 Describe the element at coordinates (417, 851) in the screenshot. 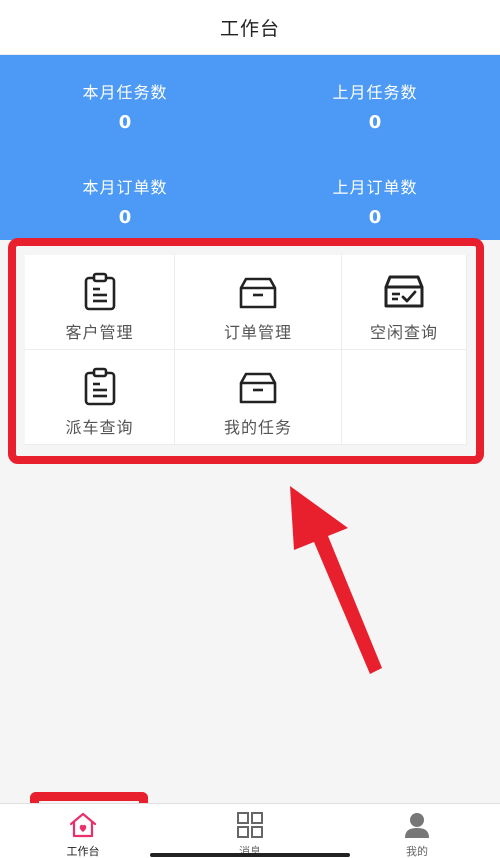

I see `tab-label: 我的` at that location.